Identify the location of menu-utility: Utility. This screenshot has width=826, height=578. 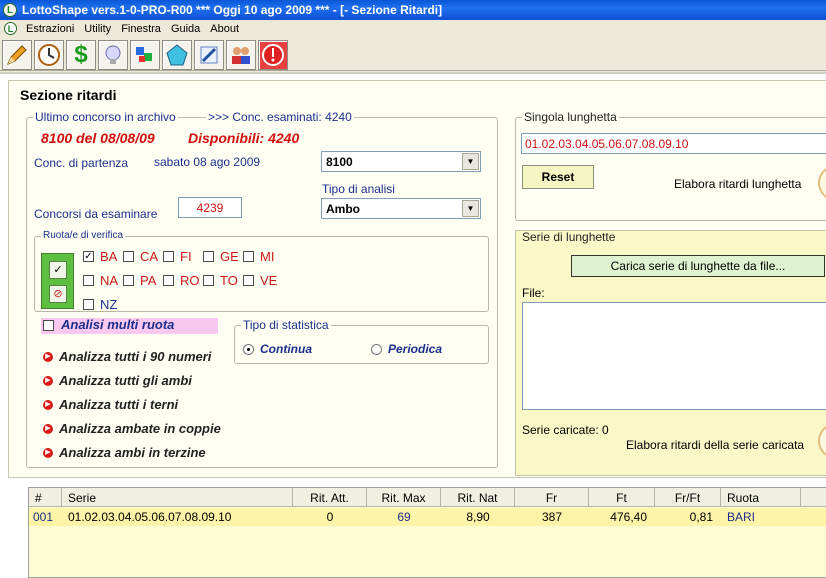
(97, 29).